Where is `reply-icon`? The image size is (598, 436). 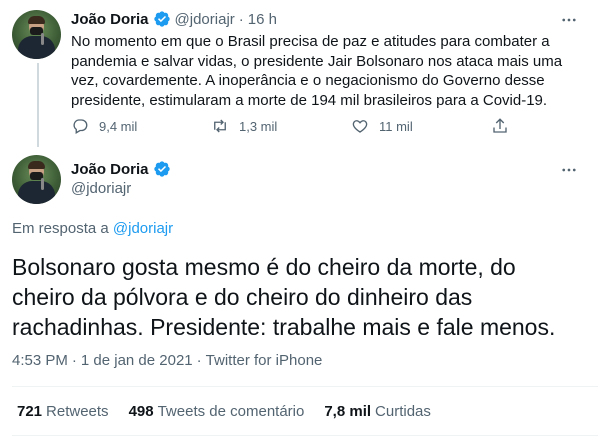 reply-icon is located at coordinates (80, 126).